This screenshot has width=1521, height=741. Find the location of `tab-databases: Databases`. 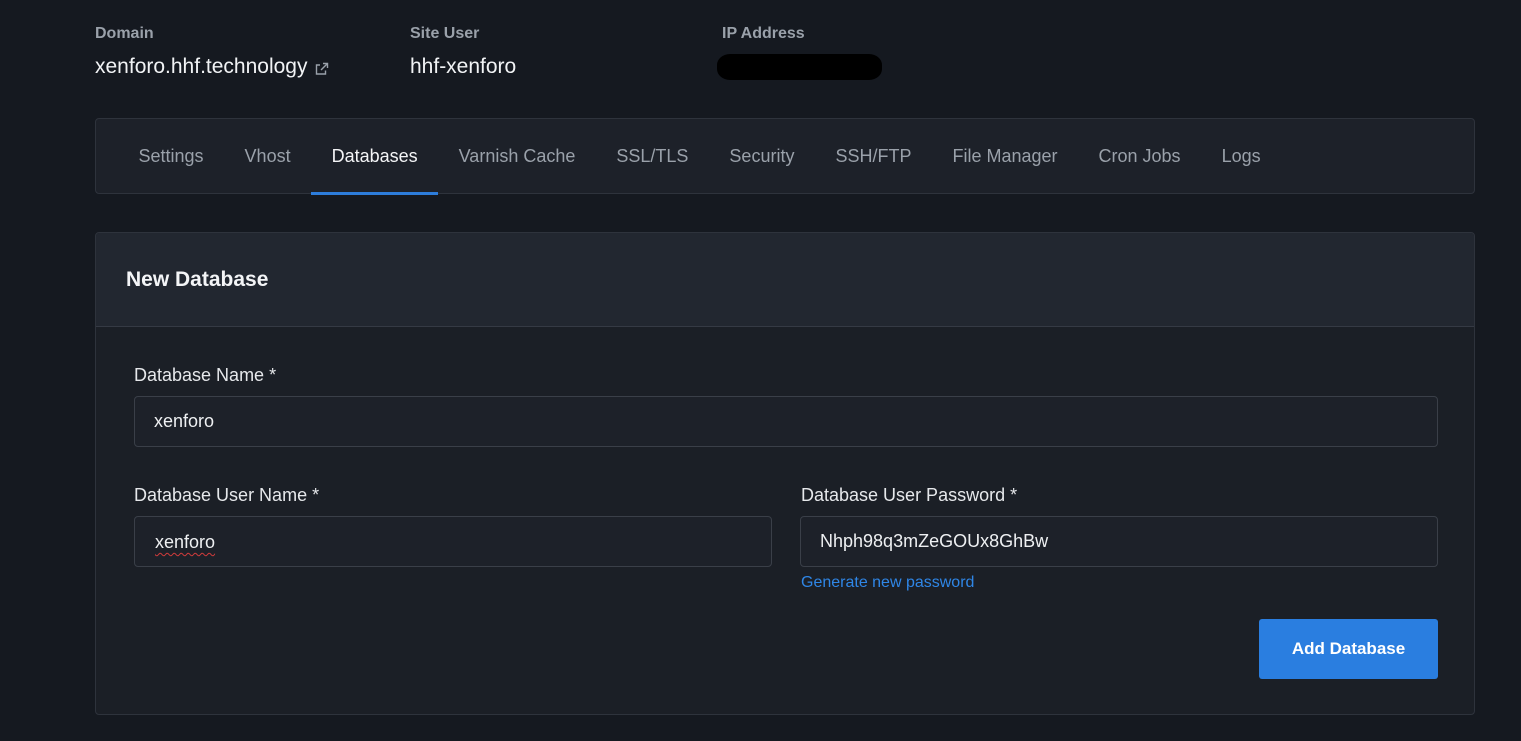

tab-databases: Databases is located at coordinates (375, 157).